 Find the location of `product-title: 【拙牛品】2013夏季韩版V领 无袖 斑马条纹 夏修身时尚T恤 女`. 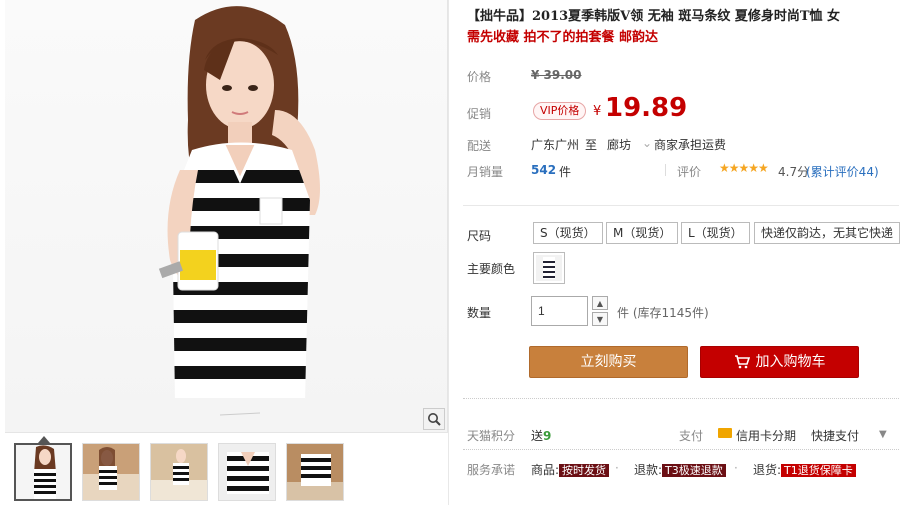

product-title: 【拙牛品】2013夏季韩版V领 无袖 斑马条纹 夏修身时尚T恤 女 is located at coordinates (654, 16).